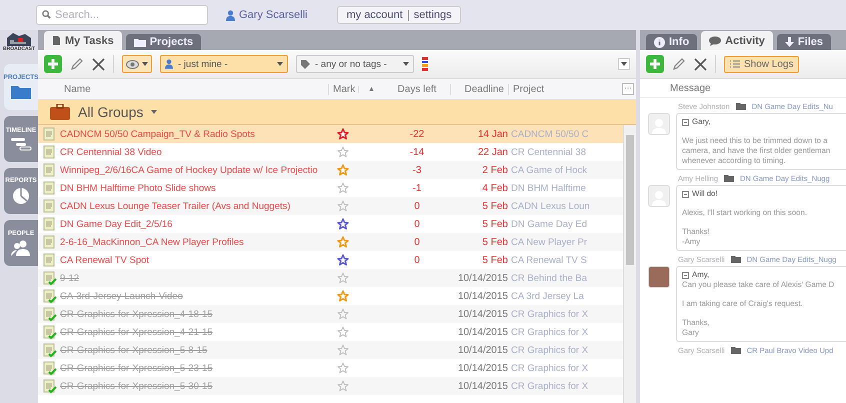  Describe the element at coordinates (176, 206) in the screenshot. I see `task-name: CADN Lexus Lounge Teaser Trailer (Avs and Nuggets)` at that location.